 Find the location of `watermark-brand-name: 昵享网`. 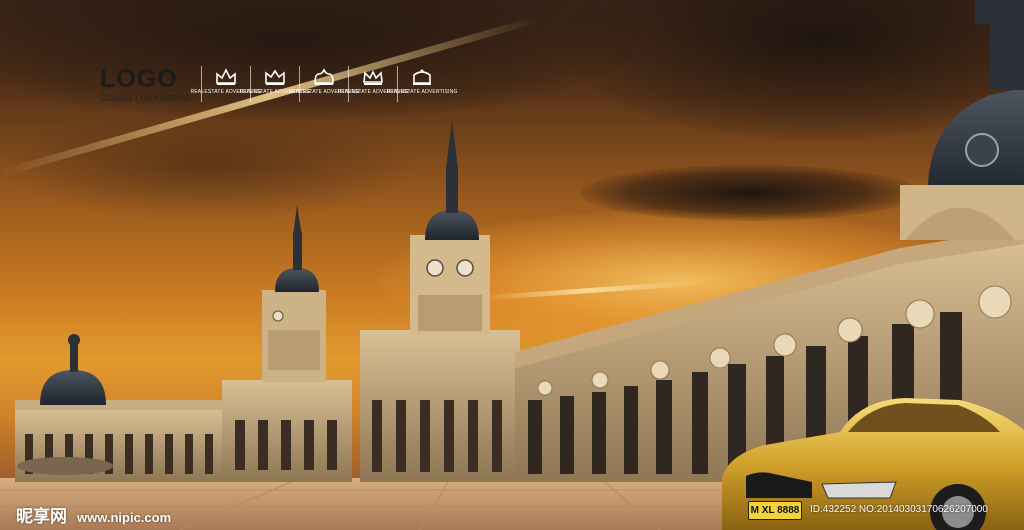

watermark-brand-name: 昵享网 is located at coordinates (41, 517).